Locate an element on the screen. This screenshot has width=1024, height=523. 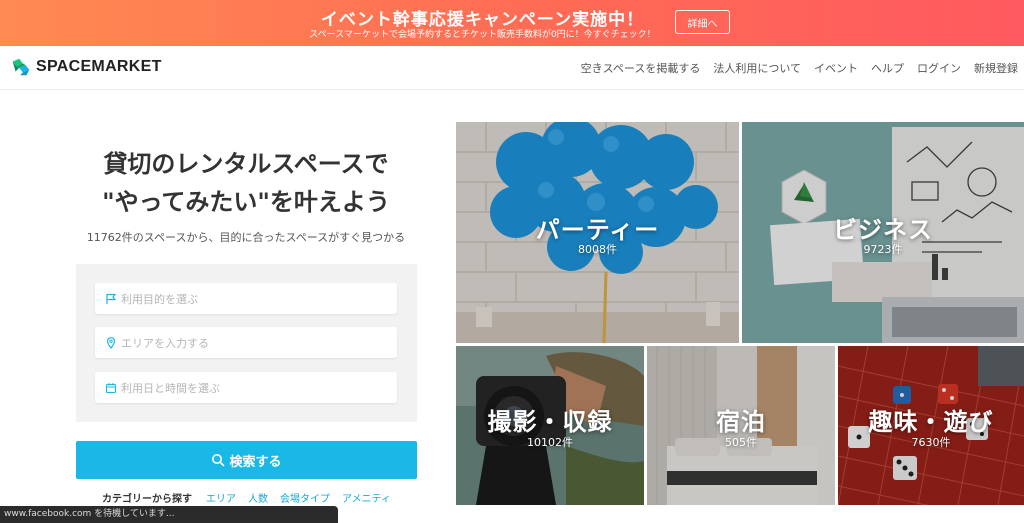
tile-stay-count: 505件 is located at coordinates (741, 442).